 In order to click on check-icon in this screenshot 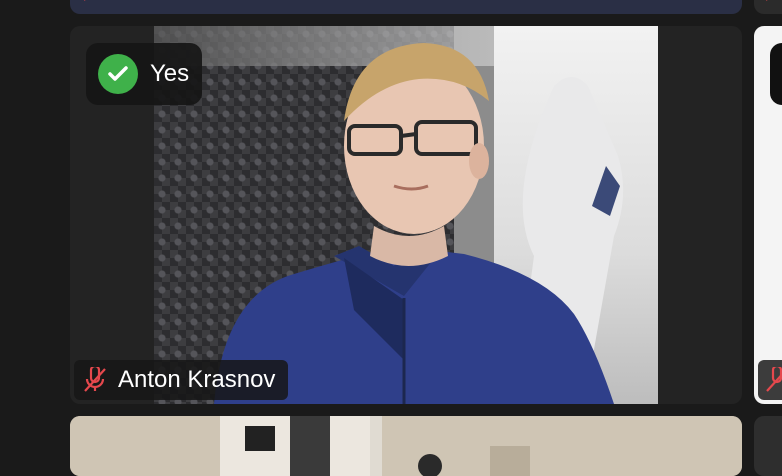, I will do `click(118, 74)`.